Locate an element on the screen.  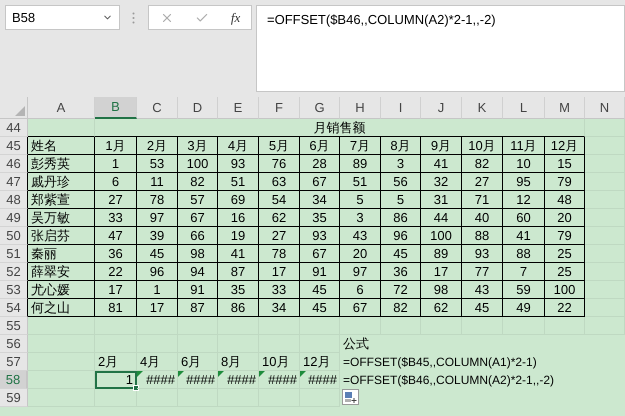
name-box: B58 is located at coordinates (62, 17).